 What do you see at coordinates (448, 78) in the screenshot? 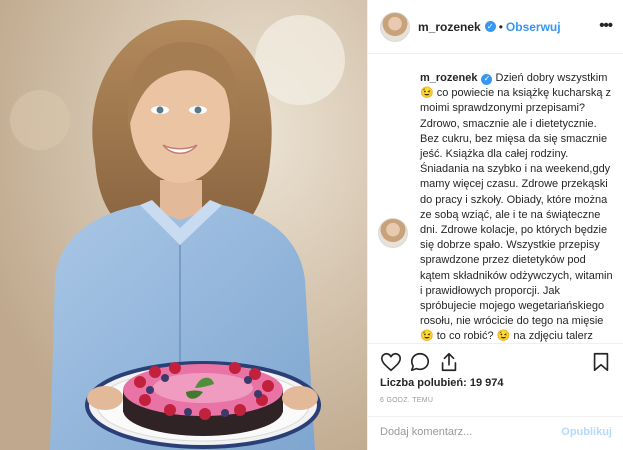
I see `caption-author-link: m_rozenek` at bounding box center [448, 78].